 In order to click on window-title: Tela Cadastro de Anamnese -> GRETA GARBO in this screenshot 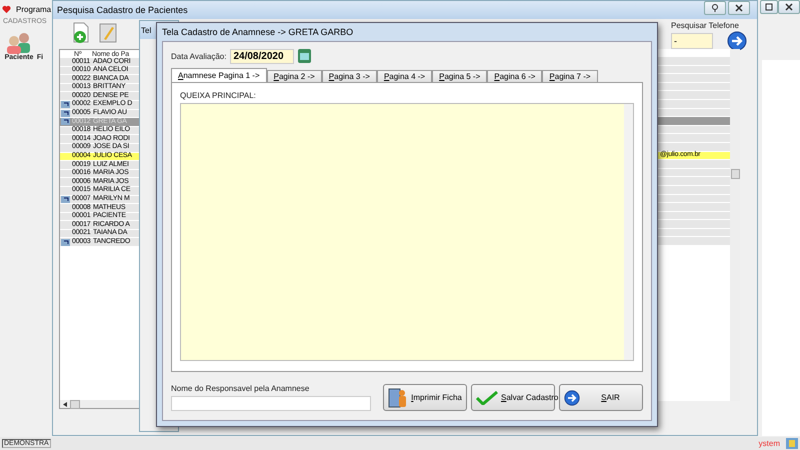, I will do `click(258, 32)`.